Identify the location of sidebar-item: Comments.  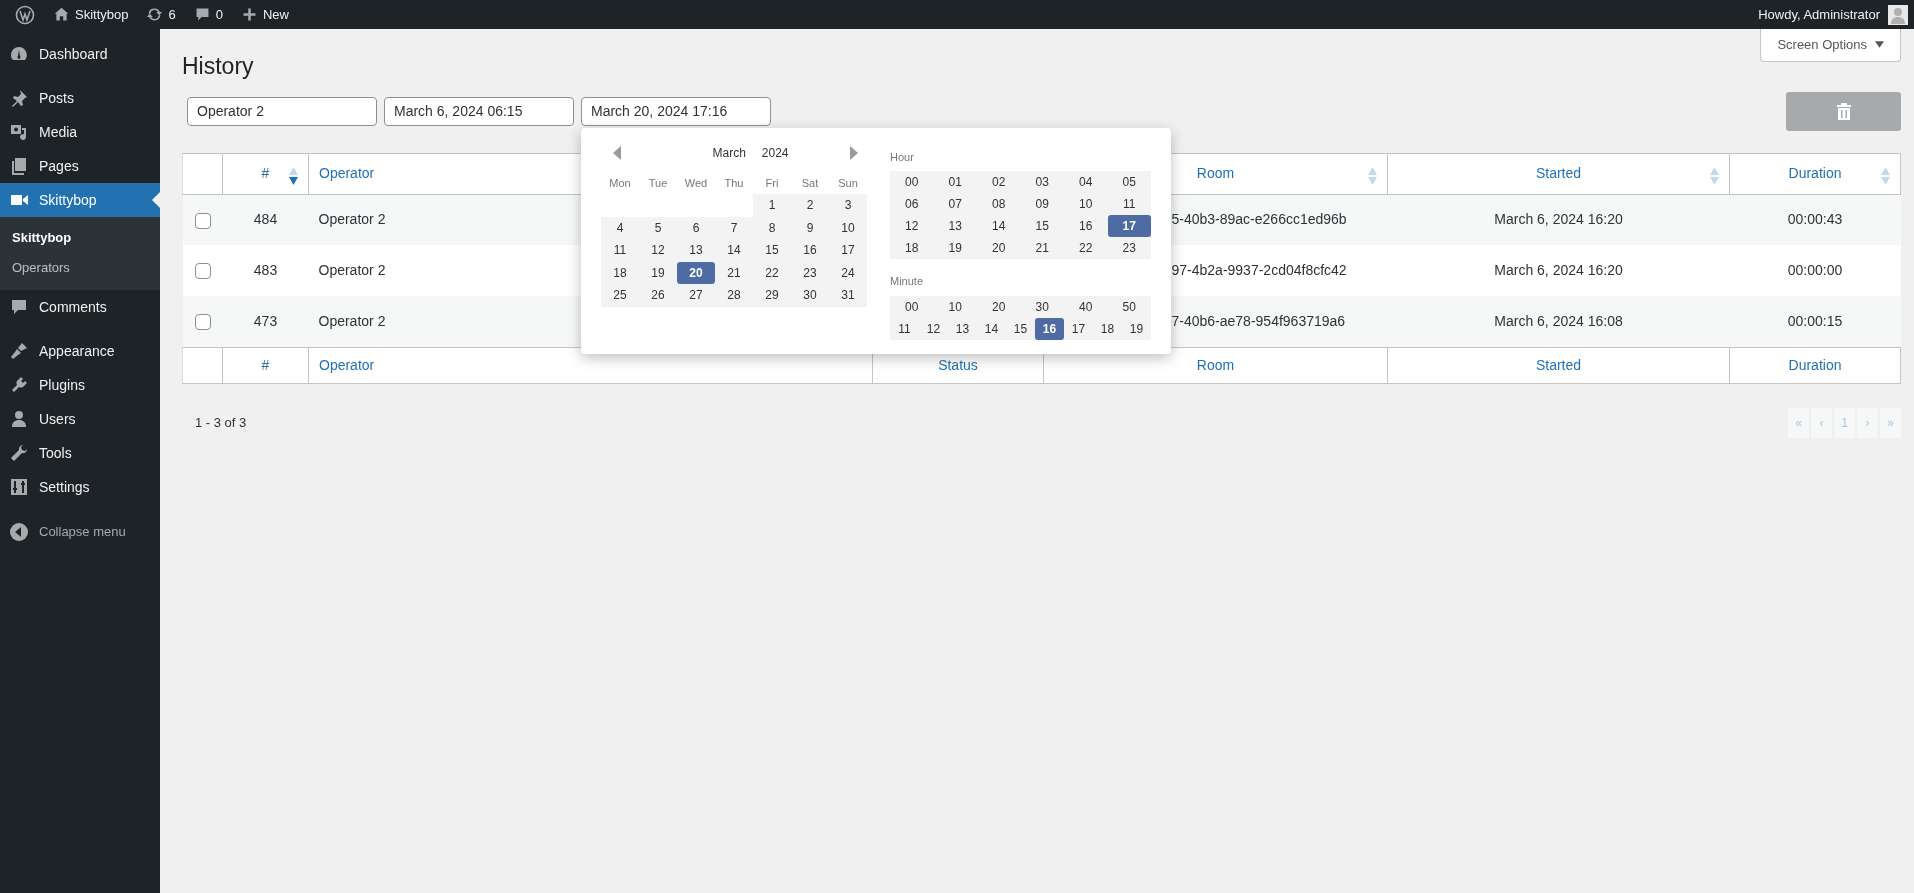
(80, 307).